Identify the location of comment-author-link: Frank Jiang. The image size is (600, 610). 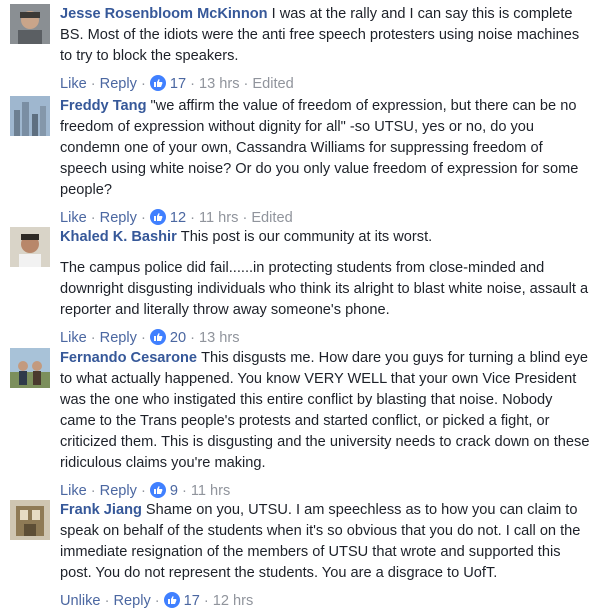
(101, 510).